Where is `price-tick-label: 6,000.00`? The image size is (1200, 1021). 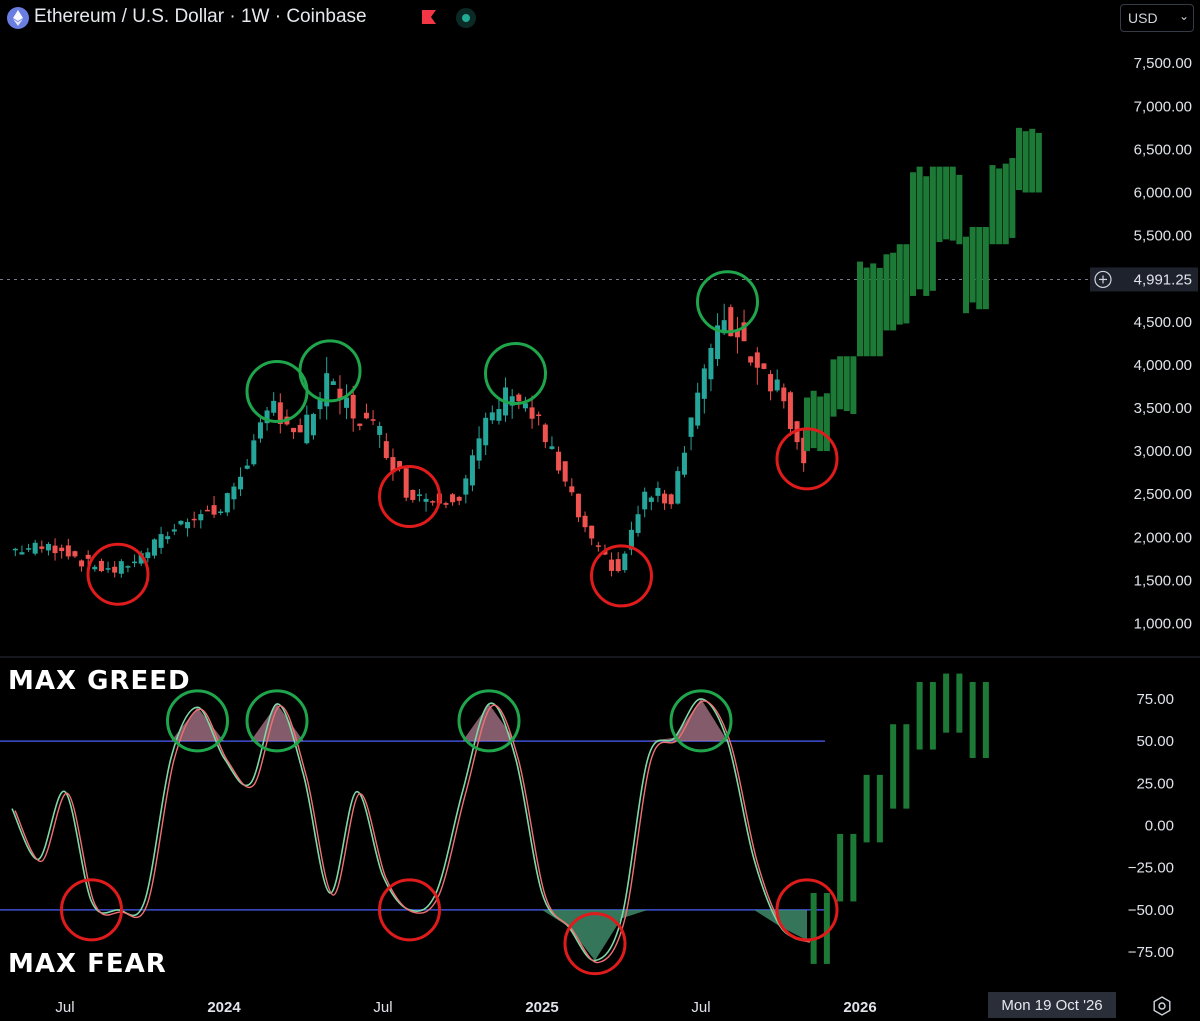 price-tick-label: 6,000.00 is located at coordinates (1163, 193).